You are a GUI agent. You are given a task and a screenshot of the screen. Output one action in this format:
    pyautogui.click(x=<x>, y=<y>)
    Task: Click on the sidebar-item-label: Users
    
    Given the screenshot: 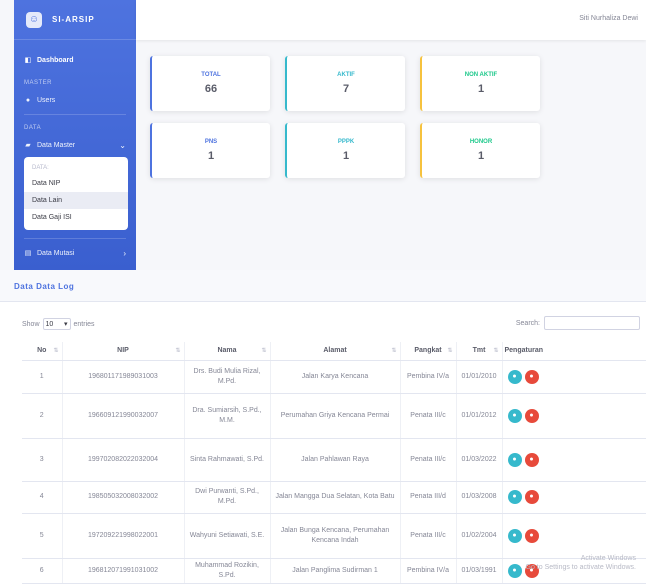 What is the action you would take?
    pyautogui.click(x=46, y=100)
    